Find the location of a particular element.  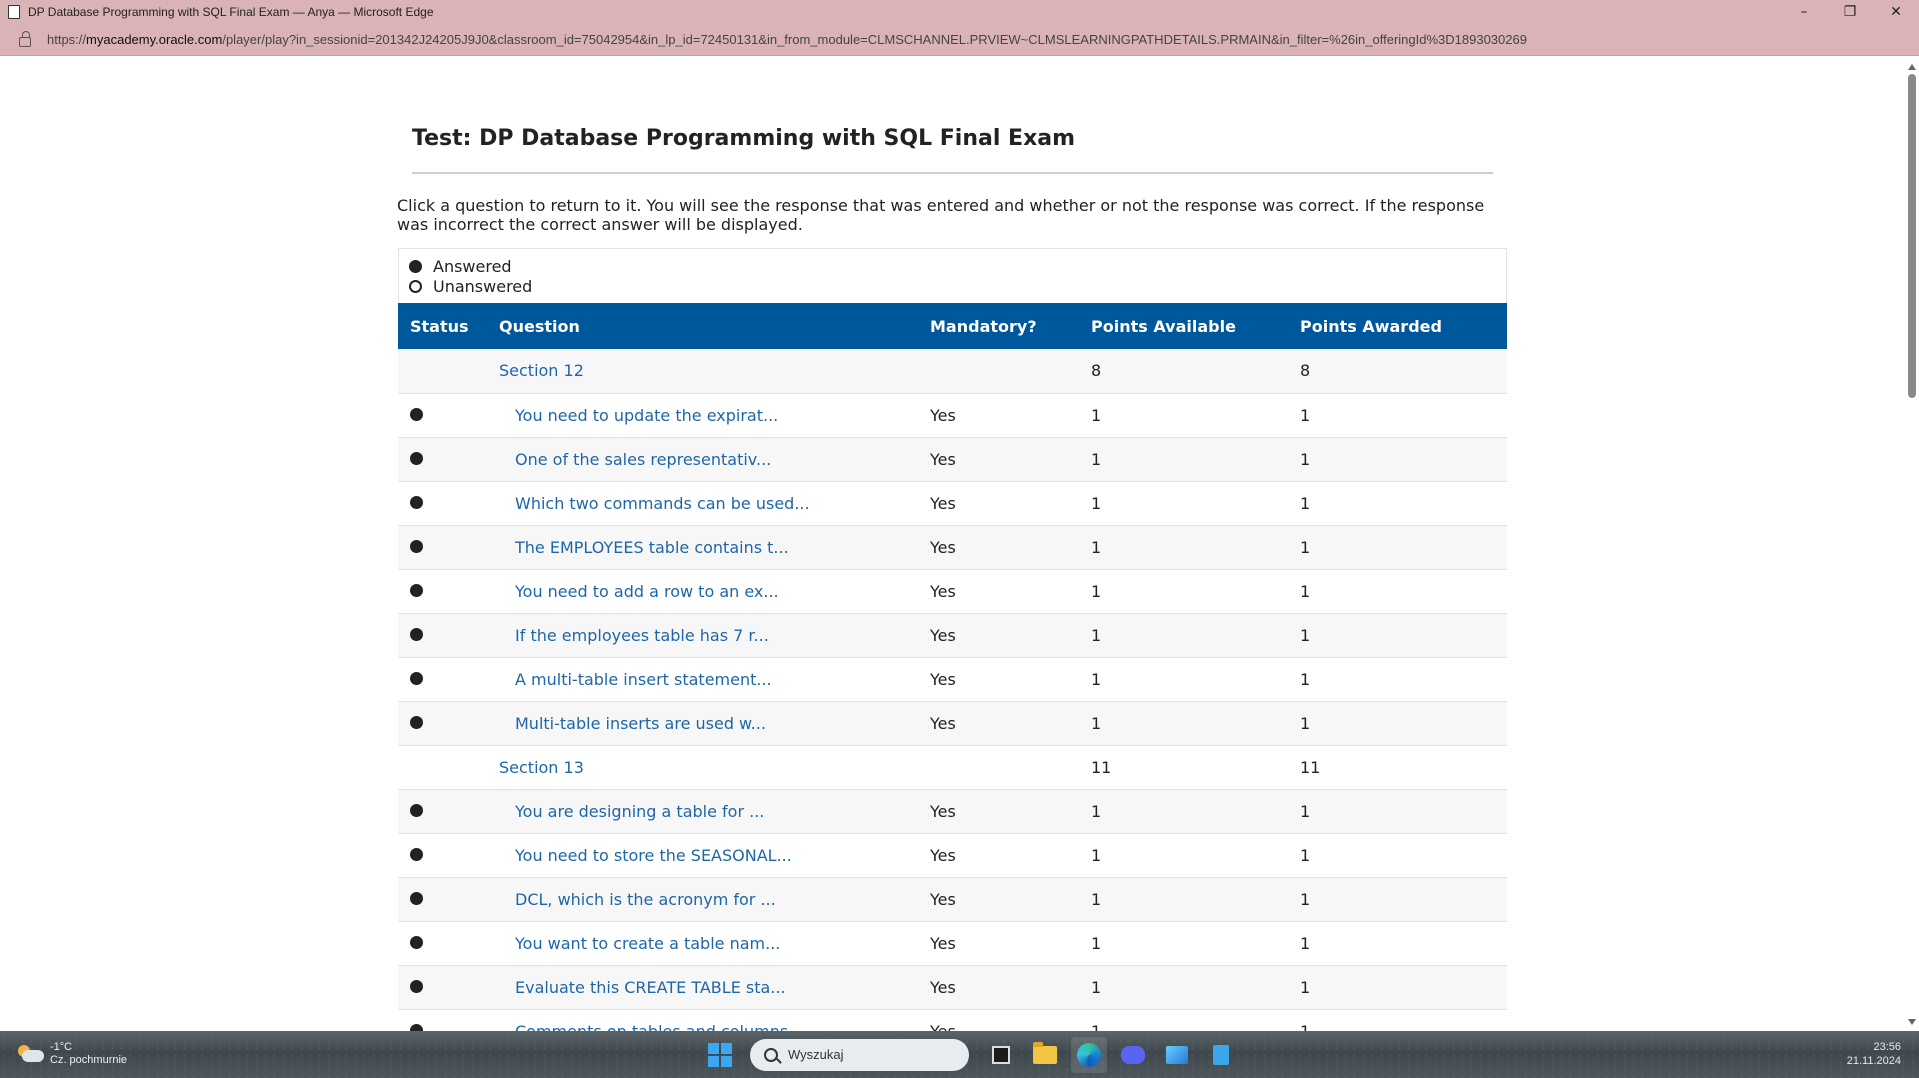

table-row: You need to update the expirat... Yes 1 1 is located at coordinates (952, 415).